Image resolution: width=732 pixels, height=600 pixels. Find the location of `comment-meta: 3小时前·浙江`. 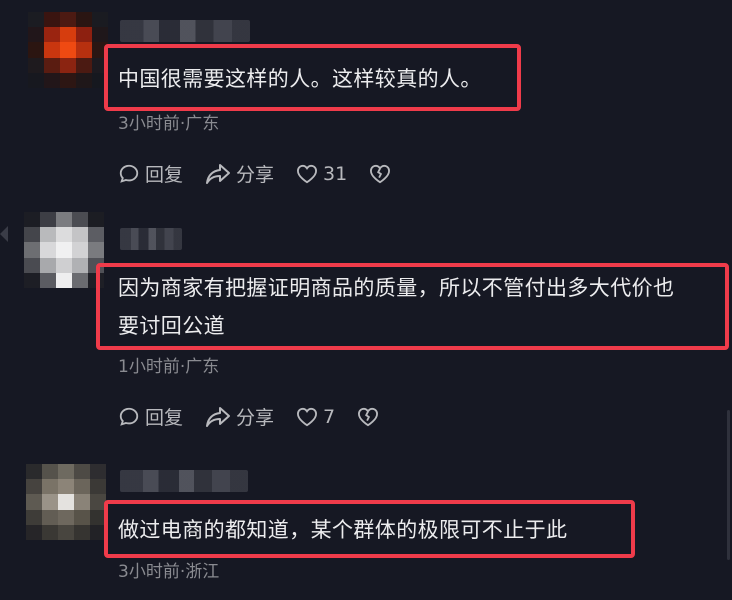

comment-meta: 3小时前·浙江 is located at coordinates (169, 572).